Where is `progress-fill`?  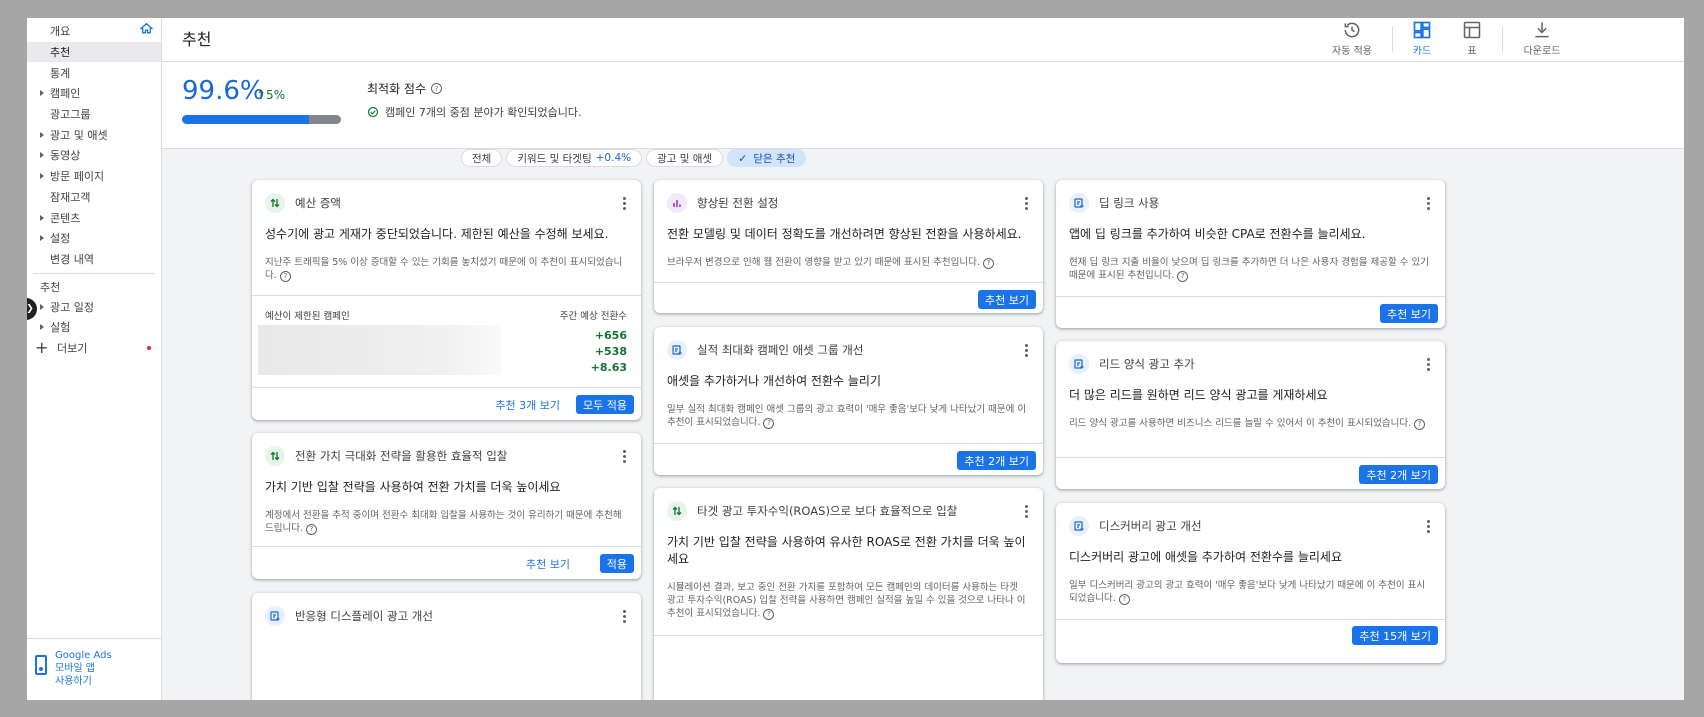
progress-fill is located at coordinates (246, 119).